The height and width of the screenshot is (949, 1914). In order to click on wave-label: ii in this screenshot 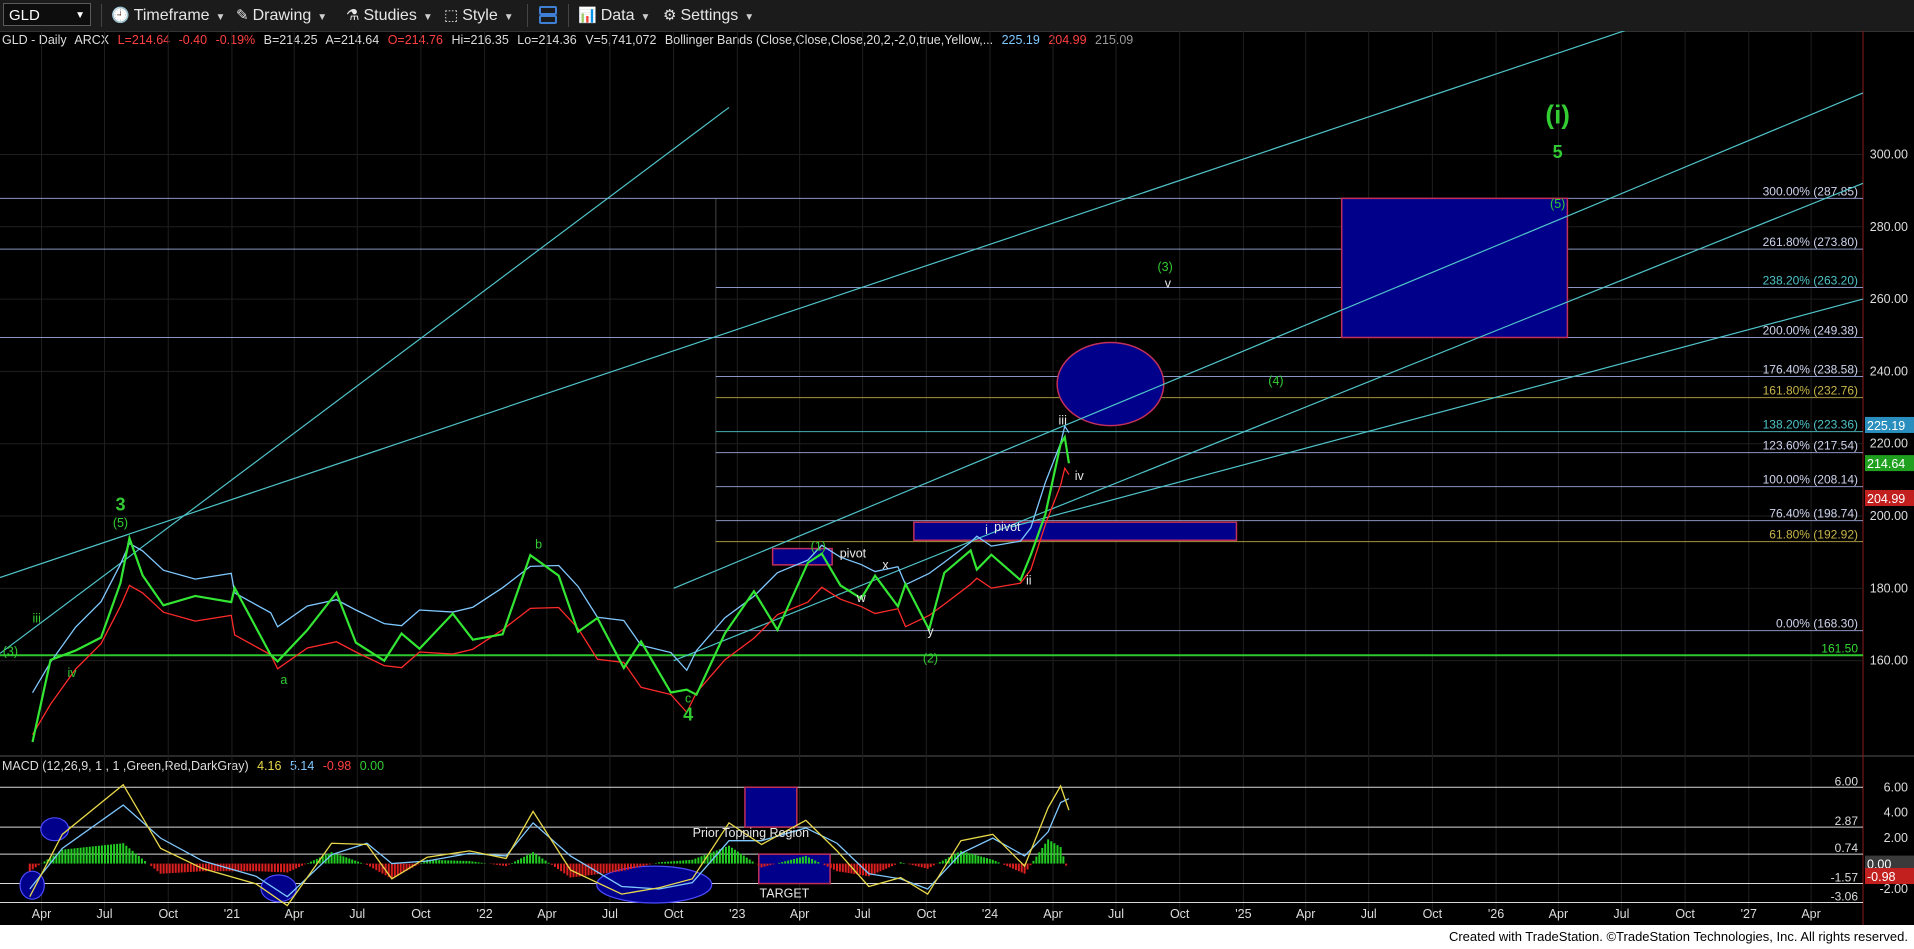, I will do `click(1029, 581)`.